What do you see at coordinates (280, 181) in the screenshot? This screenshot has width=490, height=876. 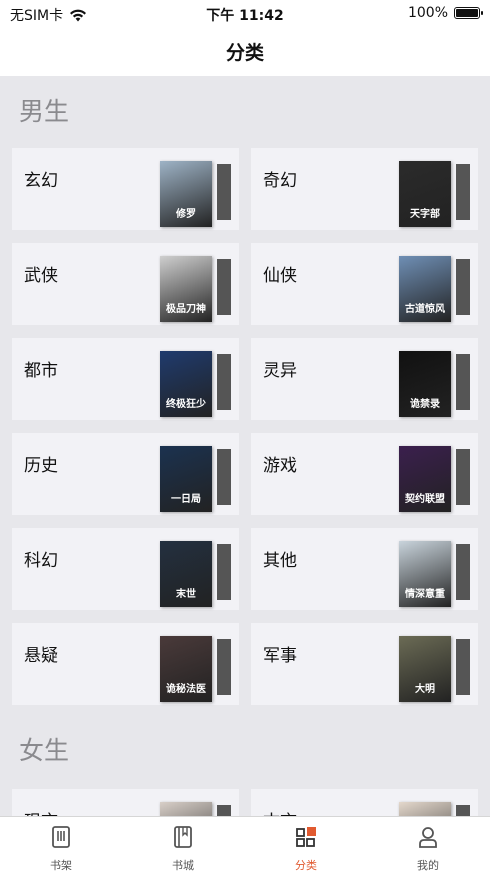 I see `category-label: 奇幻` at bounding box center [280, 181].